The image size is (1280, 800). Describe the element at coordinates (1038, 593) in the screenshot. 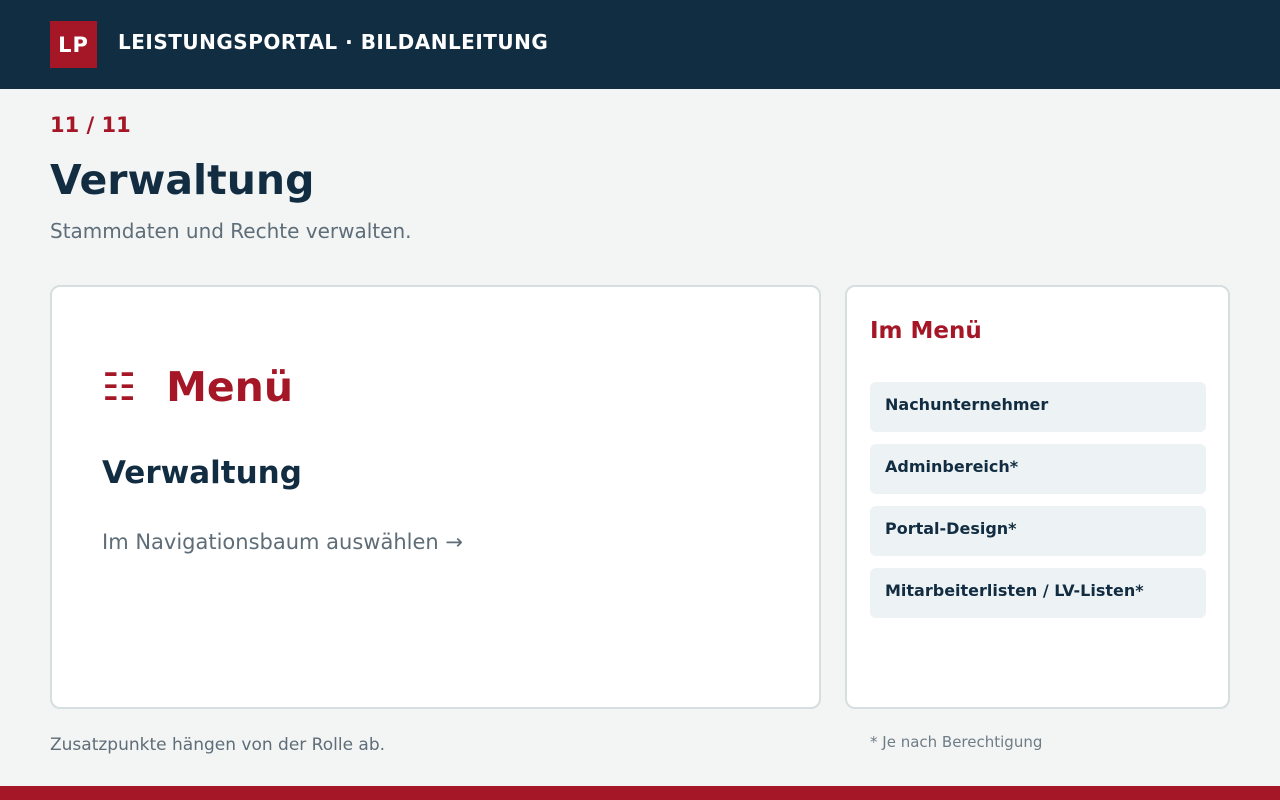

I see `menu-item-mitarbeiterlisten: Mitarbeiterlisten / LV-Listen*` at that location.